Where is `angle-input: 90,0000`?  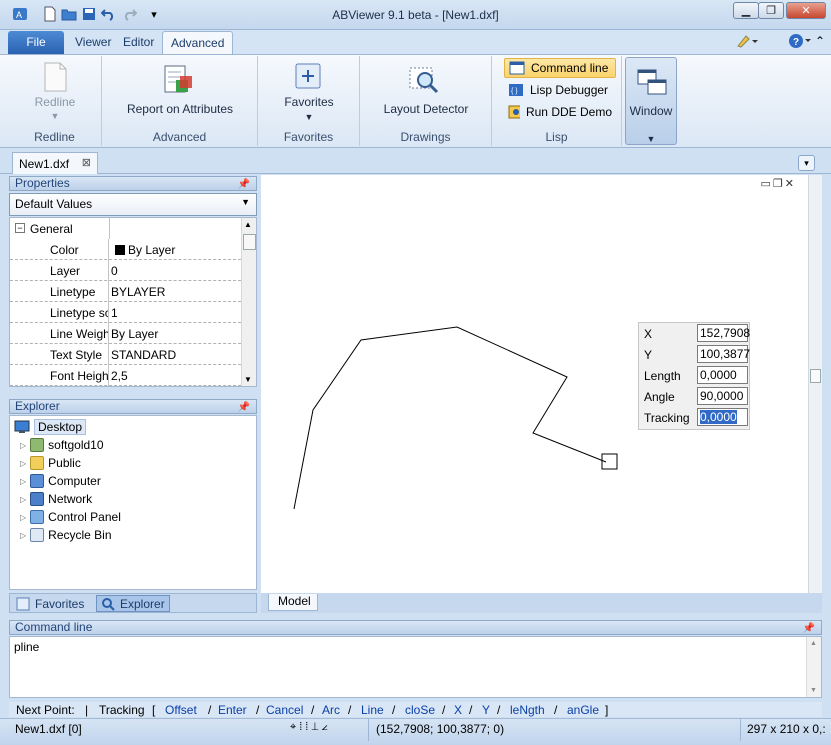
angle-input: 90,0000 is located at coordinates (722, 396).